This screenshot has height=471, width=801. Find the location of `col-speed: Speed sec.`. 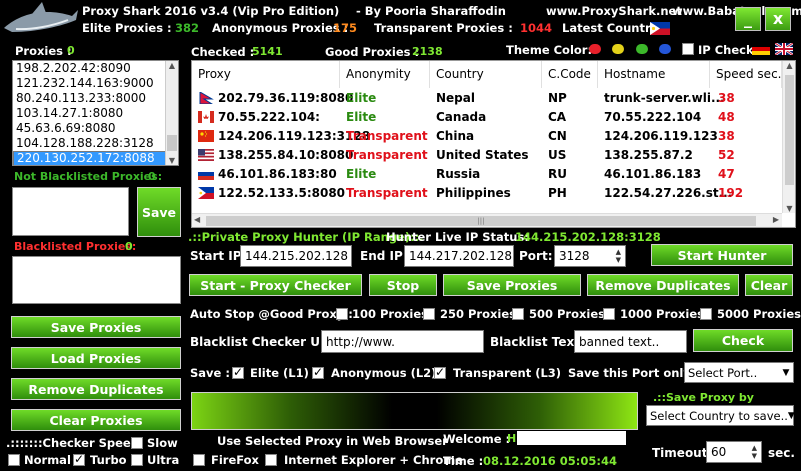

col-speed: Speed sec. is located at coordinates (746, 74).